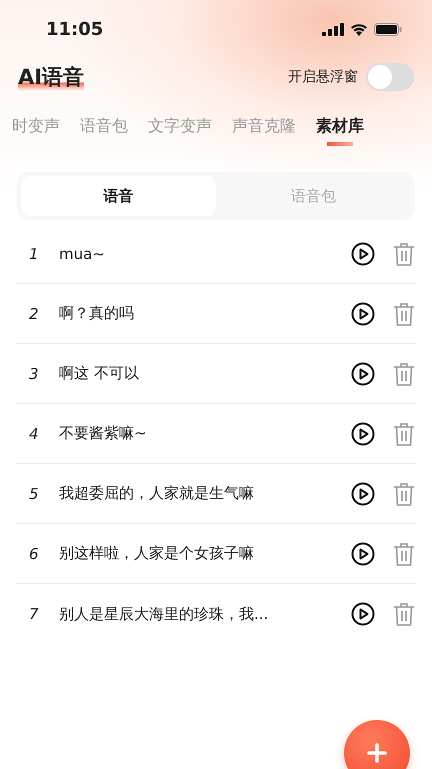 This screenshot has height=769, width=432. What do you see at coordinates (34, 493) in the screenshot?
I see `item-number: 5` at bounding box center [34, 493].